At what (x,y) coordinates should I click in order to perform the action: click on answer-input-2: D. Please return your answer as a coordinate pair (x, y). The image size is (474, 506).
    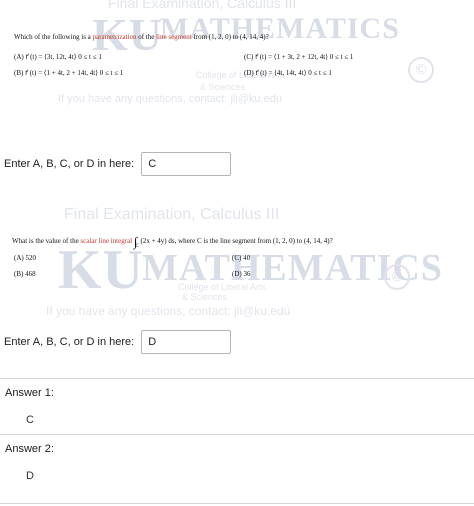
    Looking at the image, I should click on (186, 342).